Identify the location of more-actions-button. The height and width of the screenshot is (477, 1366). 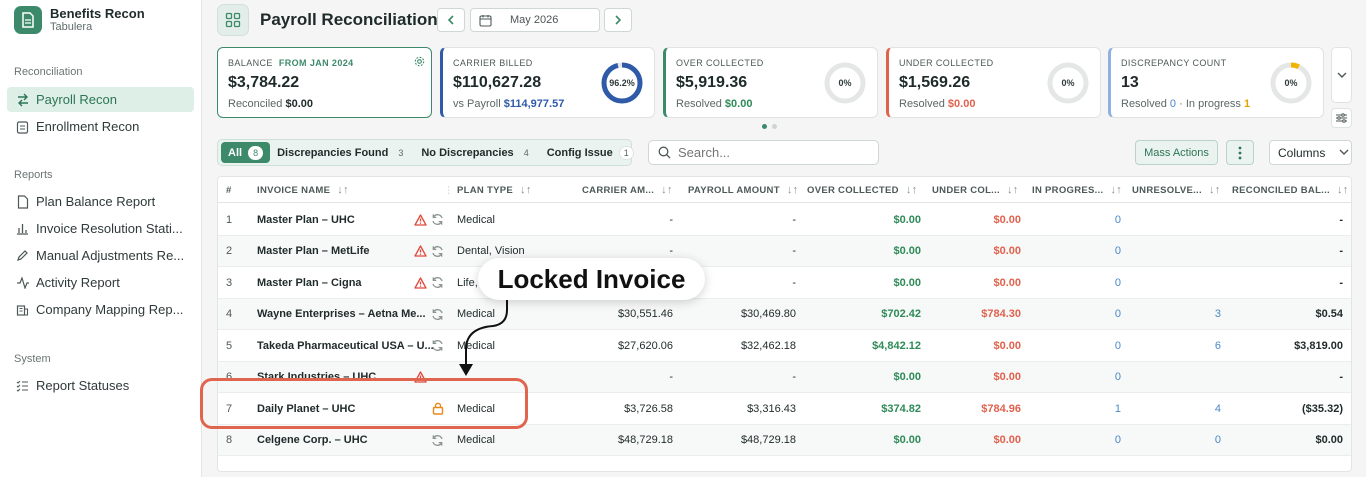
(1240, 152).